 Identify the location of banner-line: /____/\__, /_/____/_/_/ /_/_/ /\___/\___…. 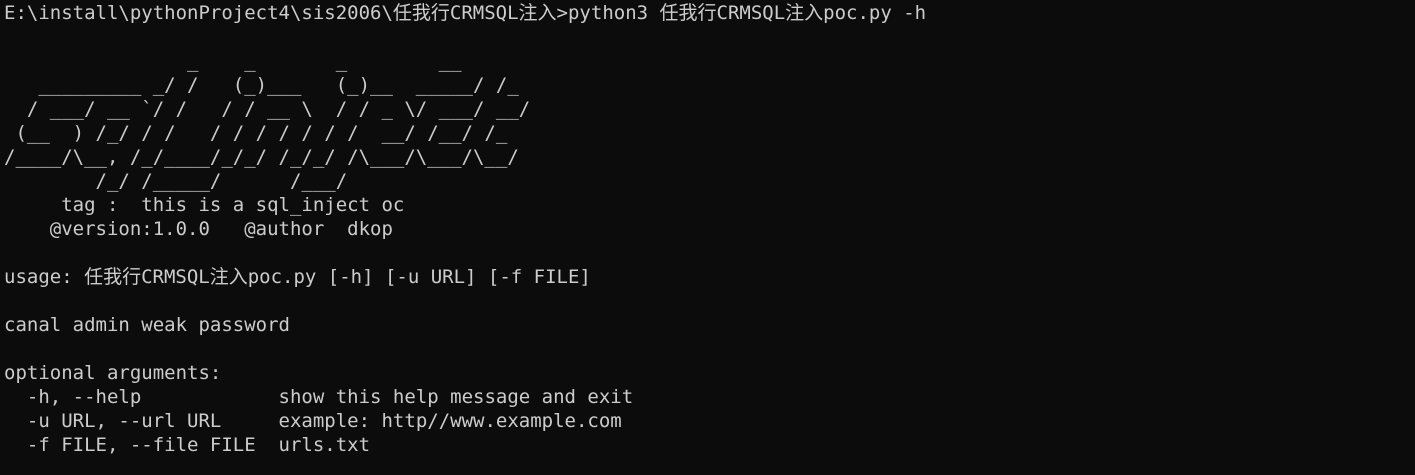
(261, 157).